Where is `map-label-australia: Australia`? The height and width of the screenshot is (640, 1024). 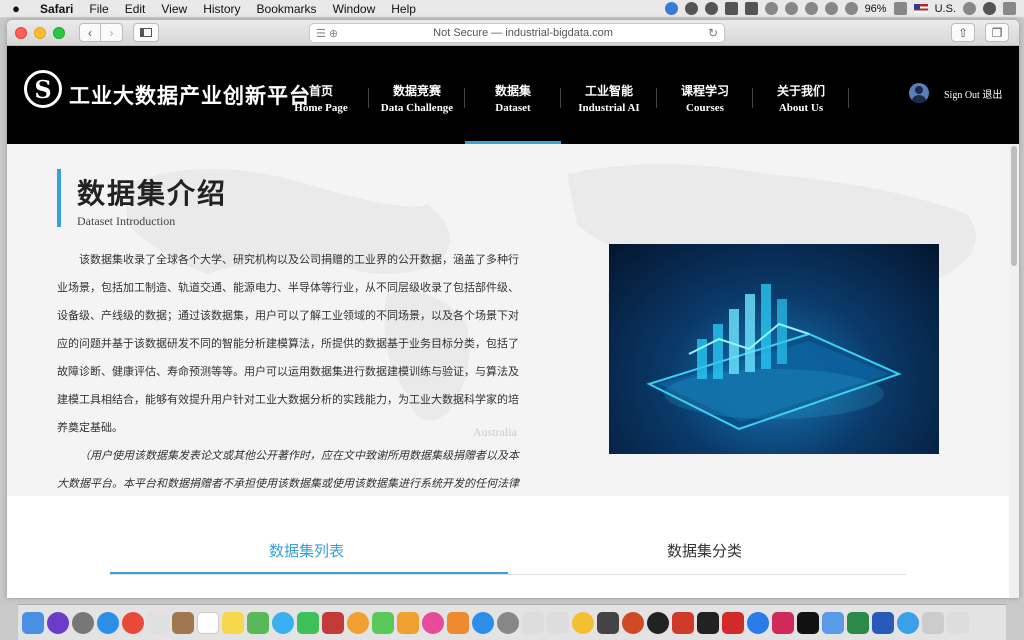
map-label-australia: Australia is located at coordinates (495, 432).